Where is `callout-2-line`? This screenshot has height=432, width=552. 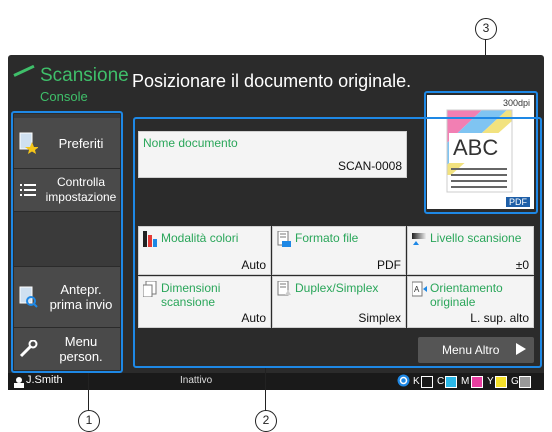 callout-2-line is located at coordinates (265, 390).